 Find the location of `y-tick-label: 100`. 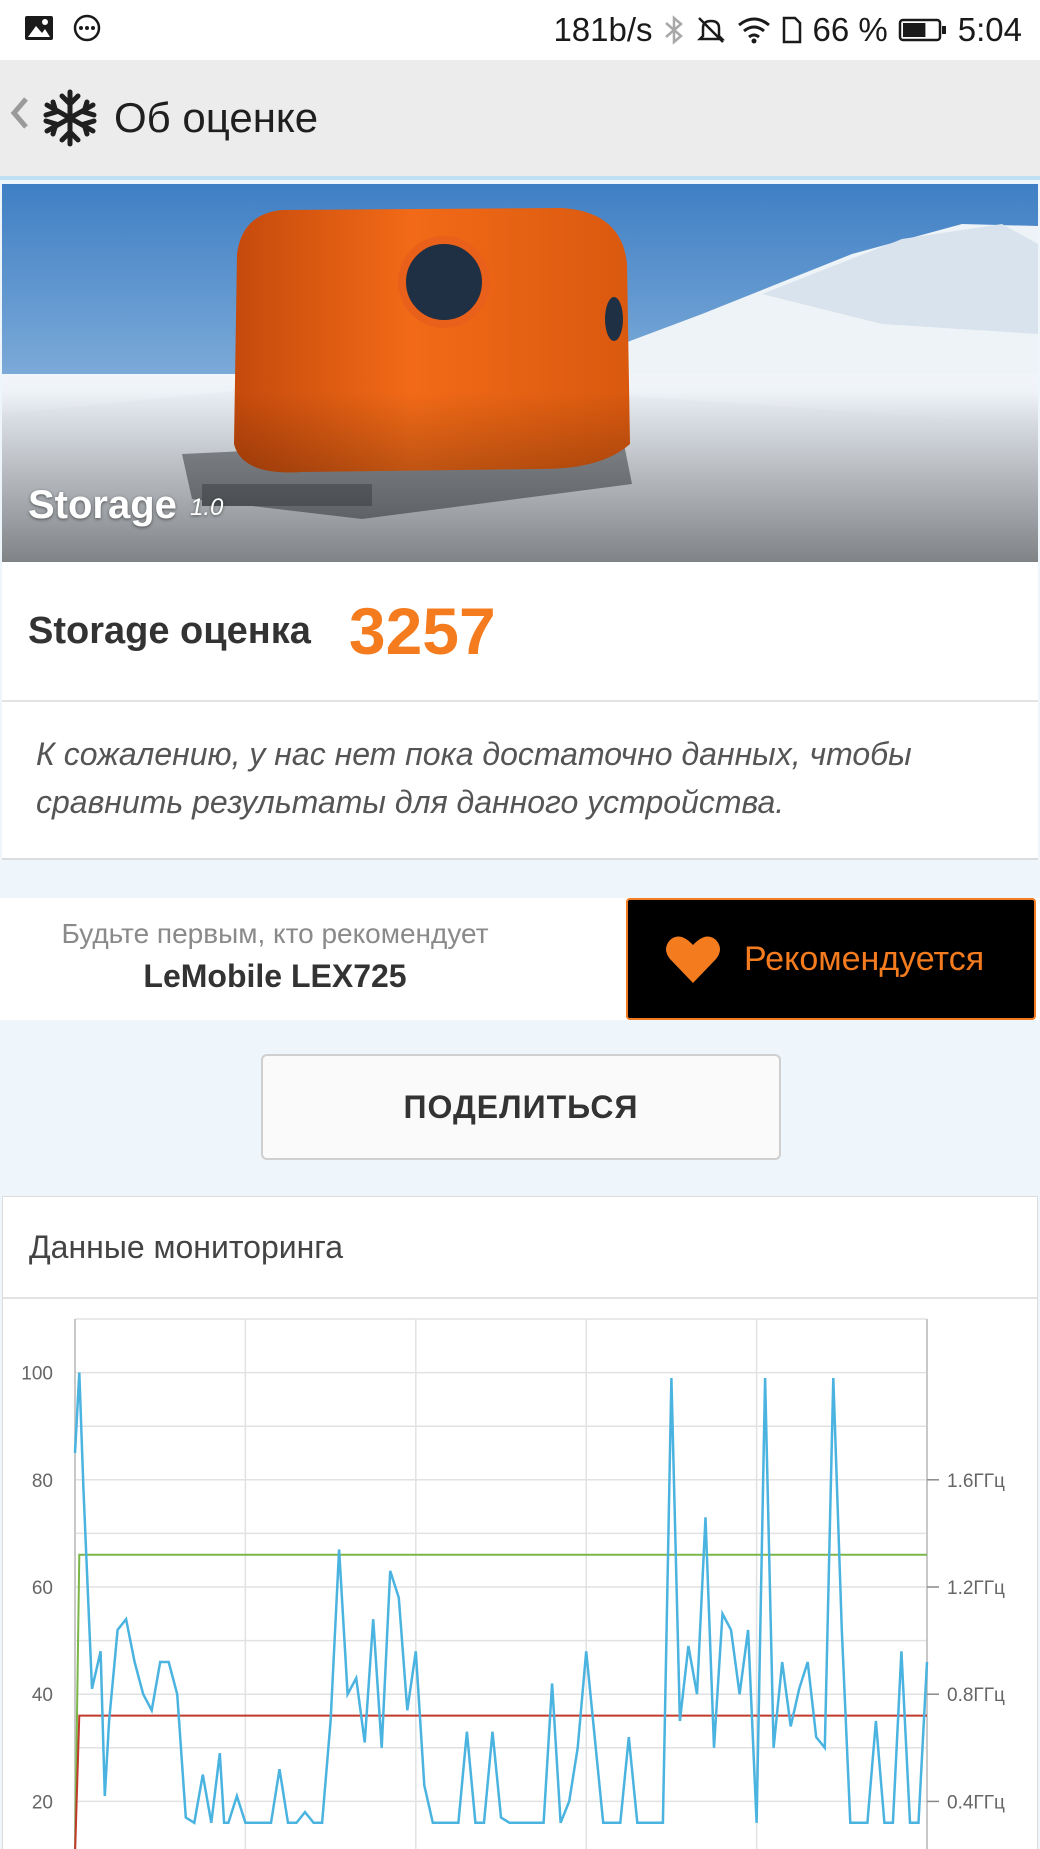

y-tick-label: 100 is located at coordinates (37, 1374).